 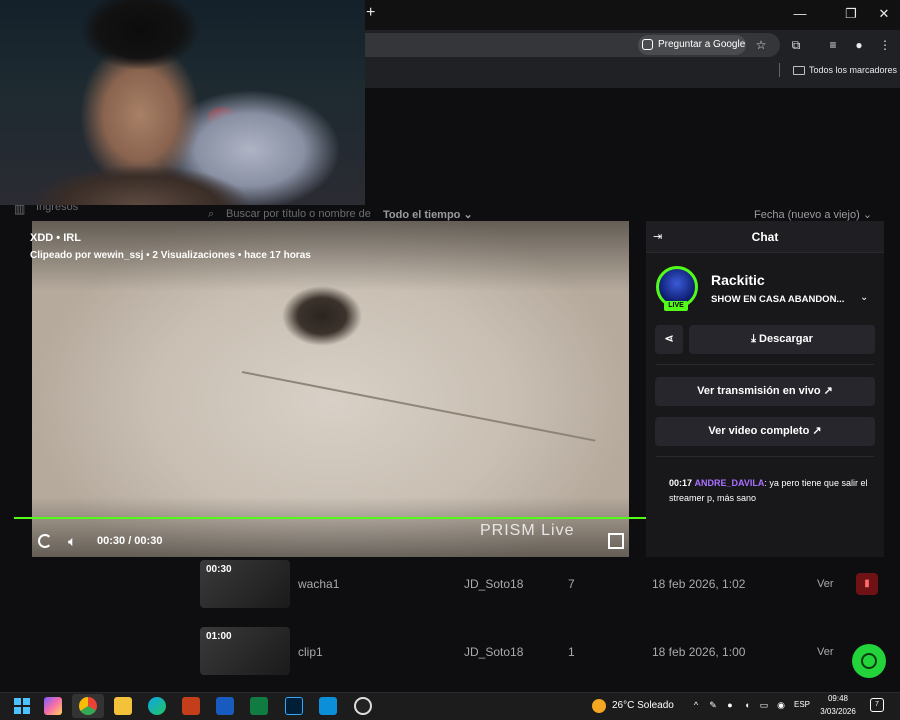 What do you see at coordinates (319, 584) in the screenshot?
I see `row-title: wacha1` at bounding box center [319, 584].